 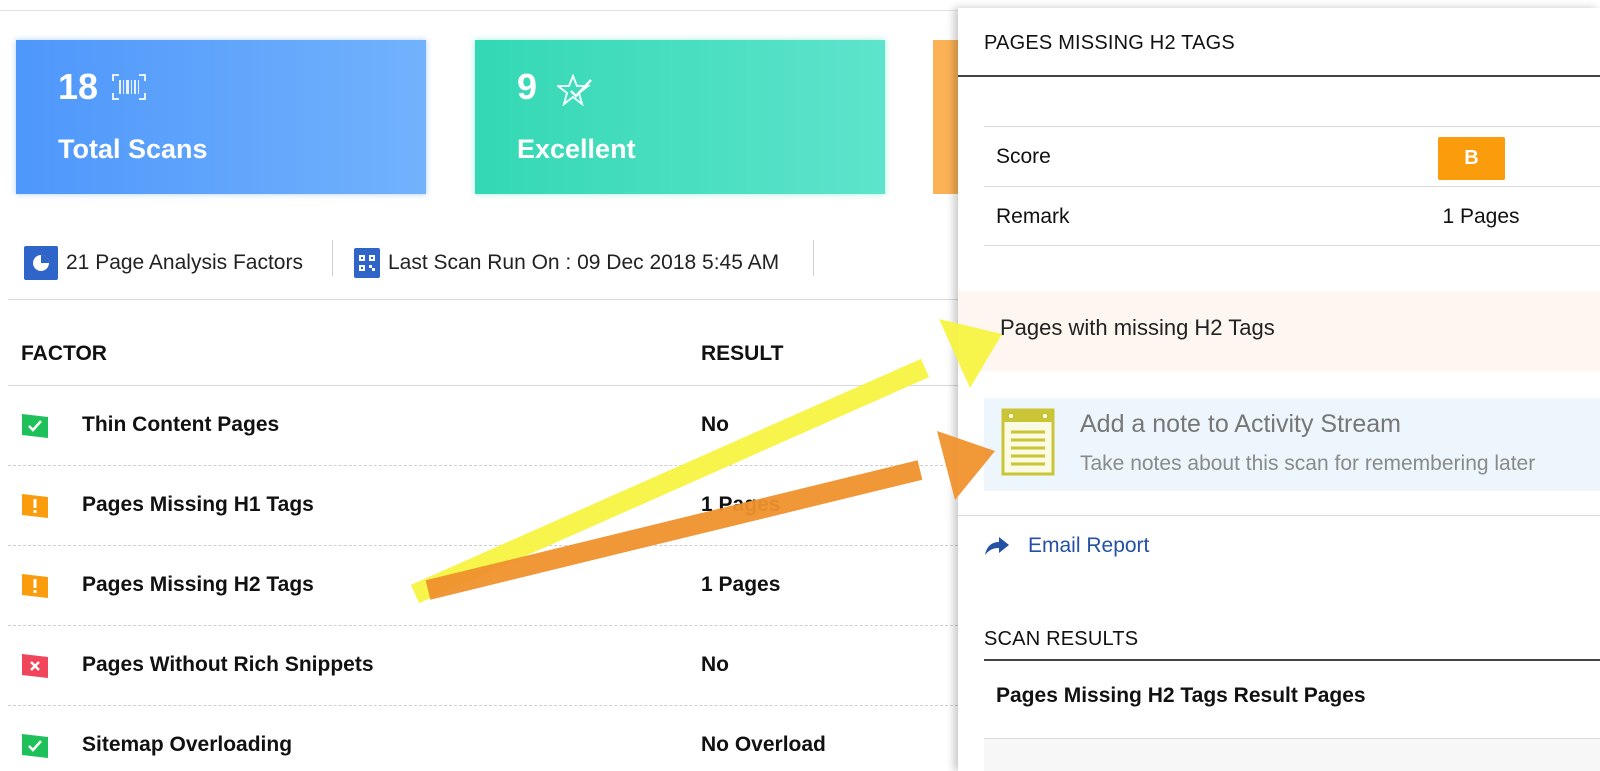 What do you see at coordinates (763, 744) in the screenshot?
I see `factor-result: No Overload` at bounding box center [763, 744].